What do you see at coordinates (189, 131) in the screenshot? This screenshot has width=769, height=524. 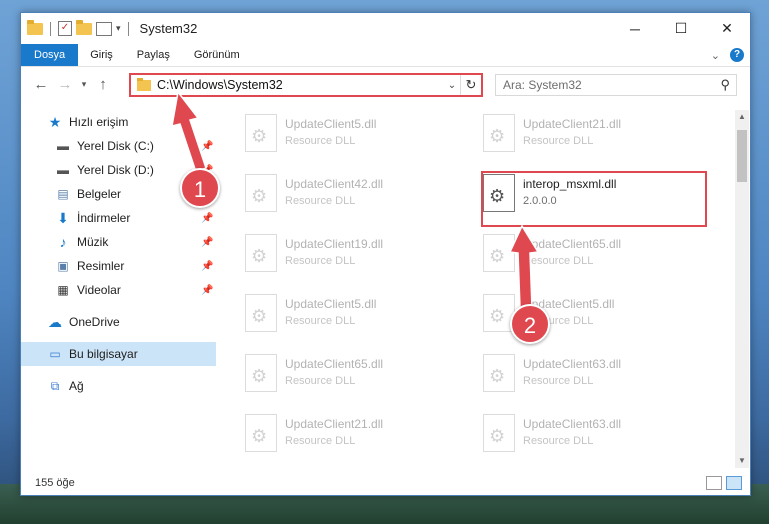 I see `arrow-1-shape` at bounding box center [189, 131].